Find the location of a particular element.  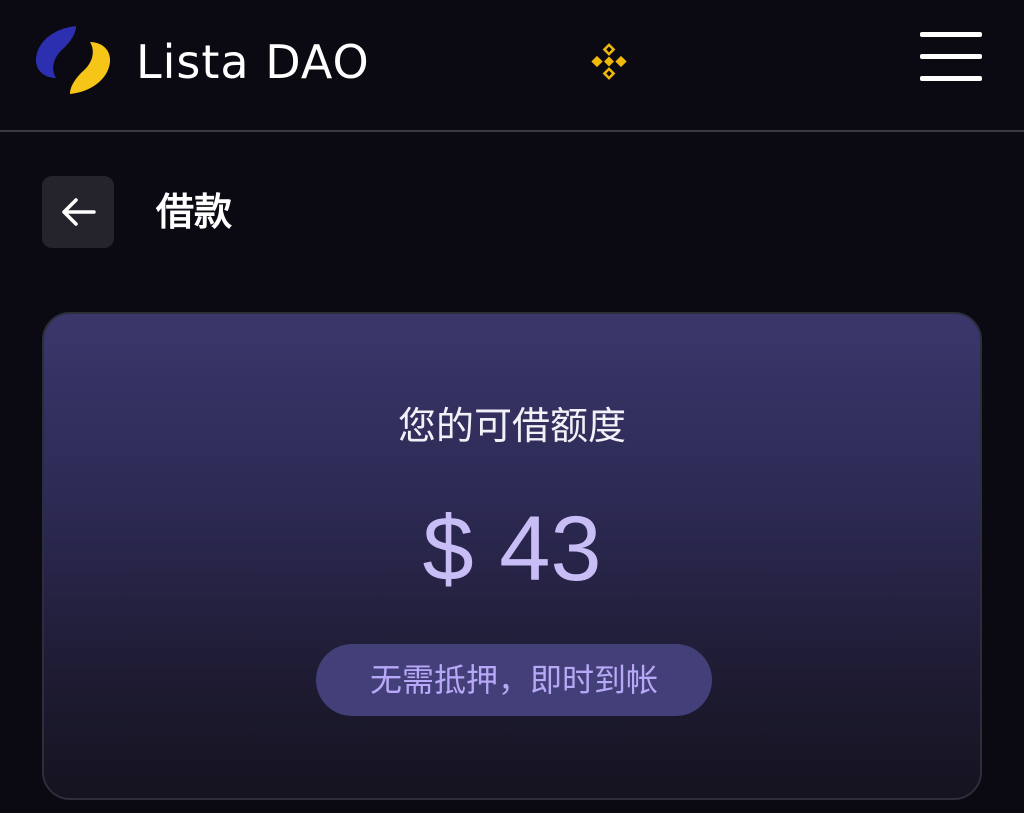

credit-limit-amount: $ 43 is located at coordinates (512, 549).